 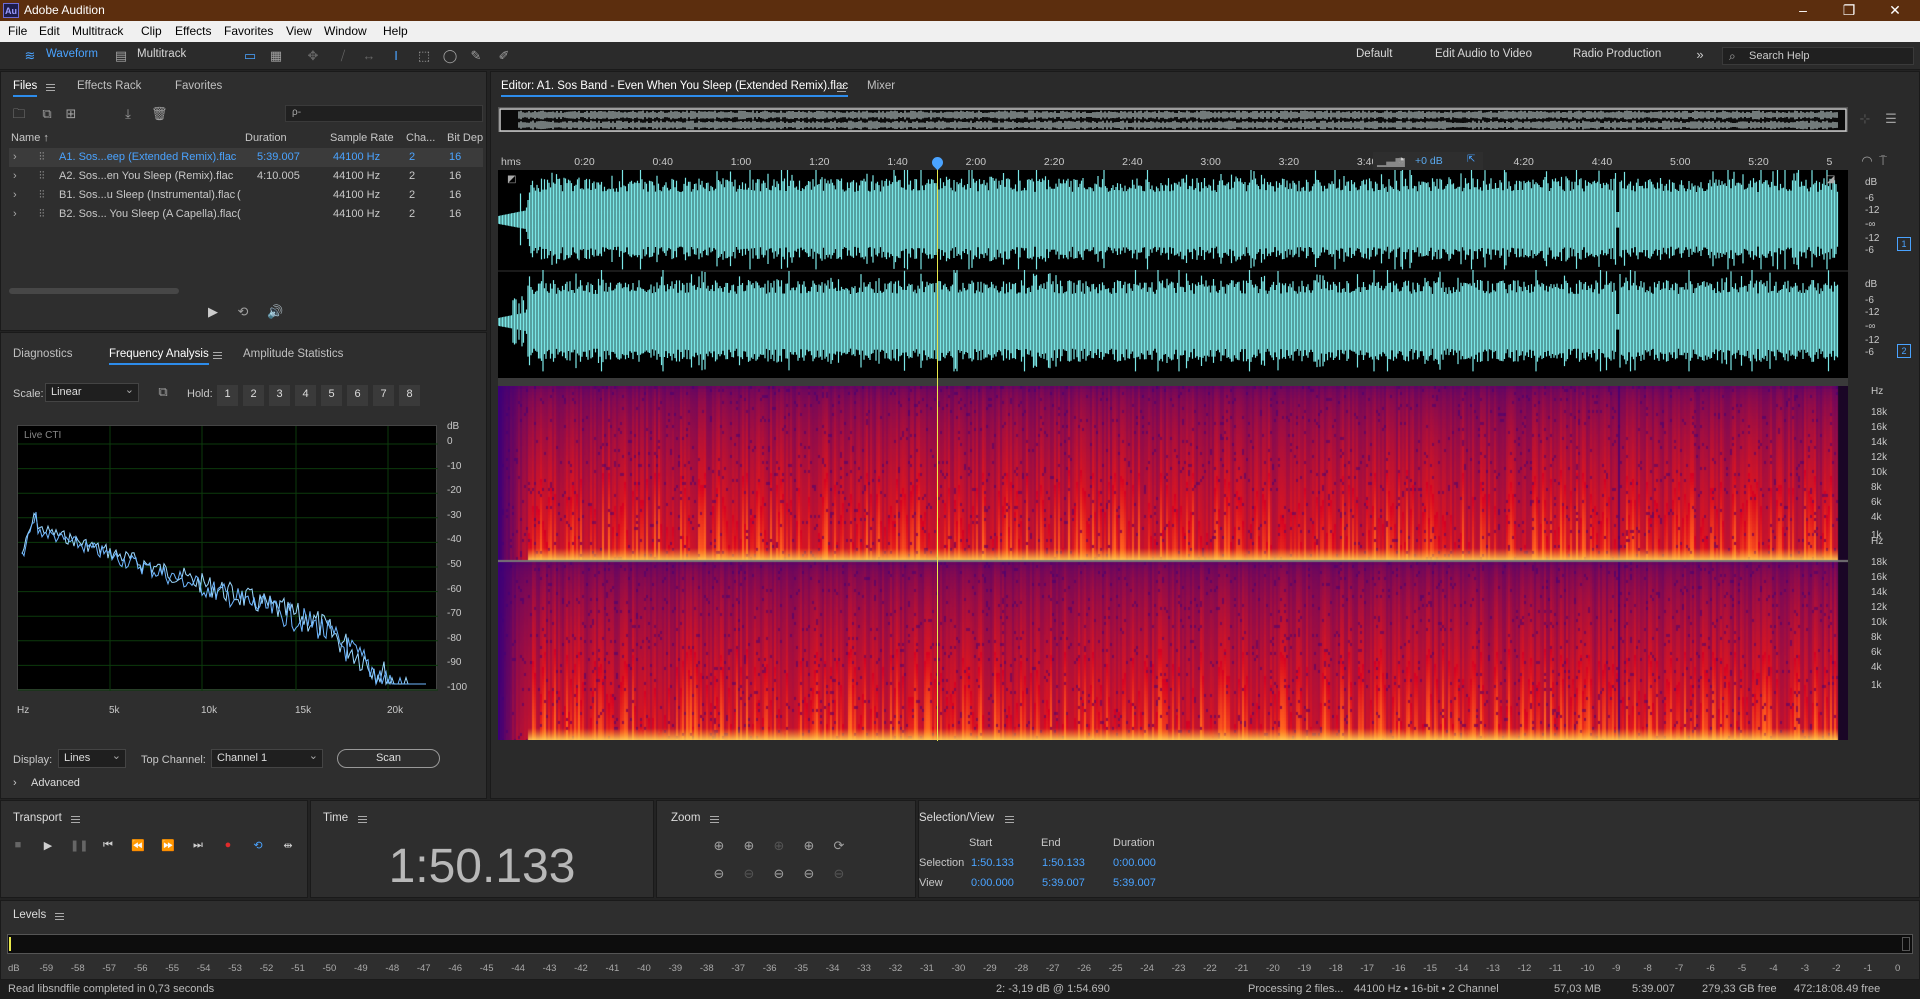 I want to click on clip-fade-out-icon: ◪, so click(x=1830, y=179).